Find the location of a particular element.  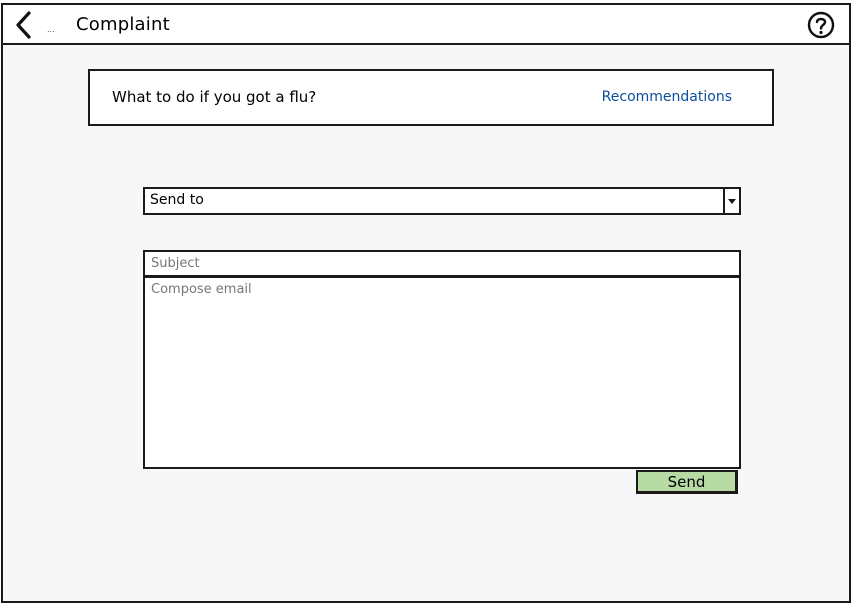

question-circle-icon is located at coordinates (821, 25).